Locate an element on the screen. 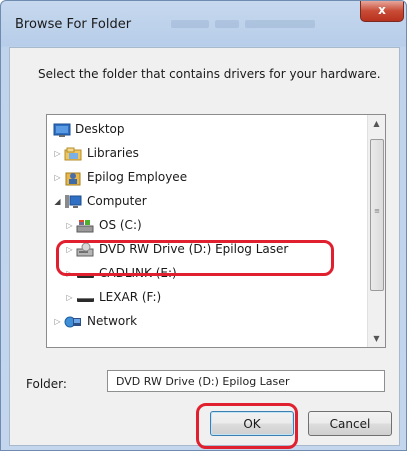  network-icon is located at coordinates (73, 322).